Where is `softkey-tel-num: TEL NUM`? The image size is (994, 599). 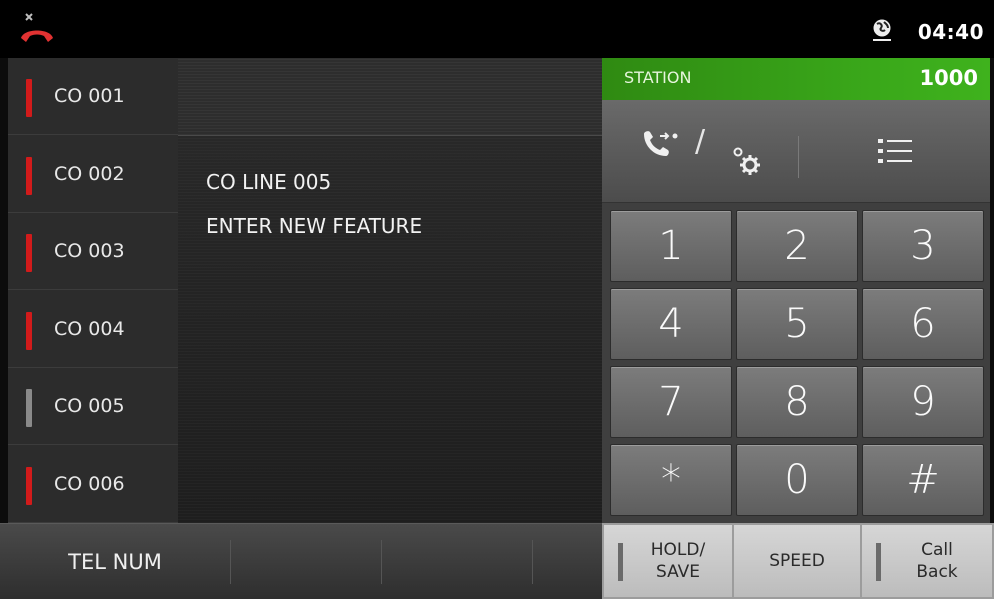
softkey-tel-num: TEL NUM is located at coordinates (115, 561).